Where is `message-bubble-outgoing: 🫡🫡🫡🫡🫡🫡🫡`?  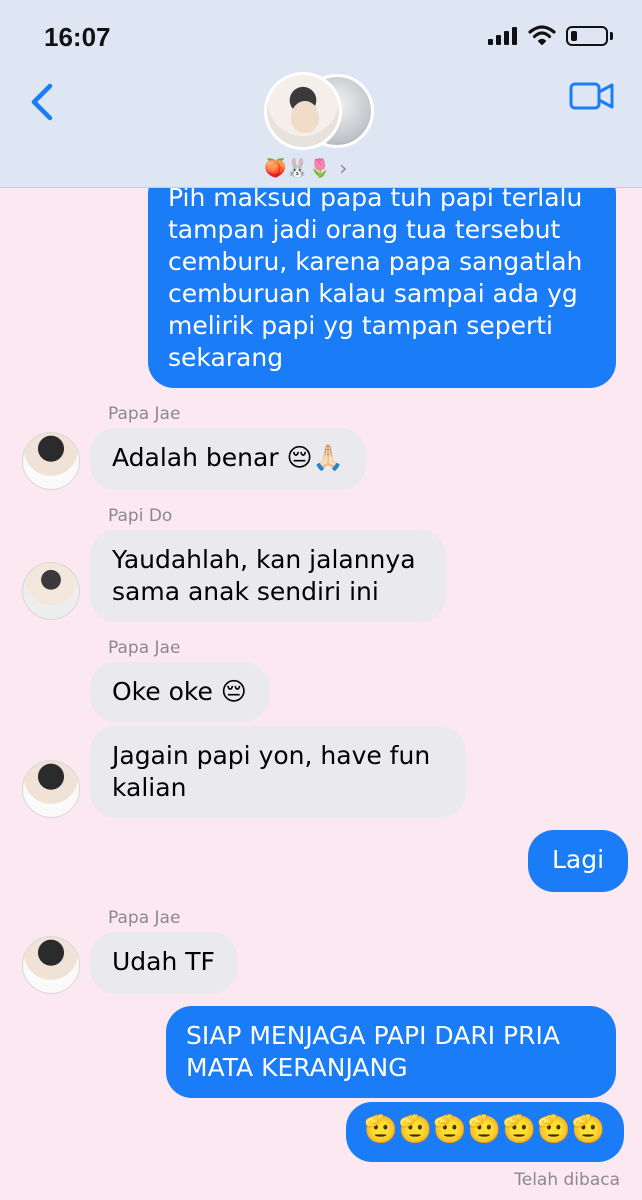 message-bubble-outgoing: 🫡🫡🫡🫡🫡🫡🫡 is located at coordinates (485, 1132).